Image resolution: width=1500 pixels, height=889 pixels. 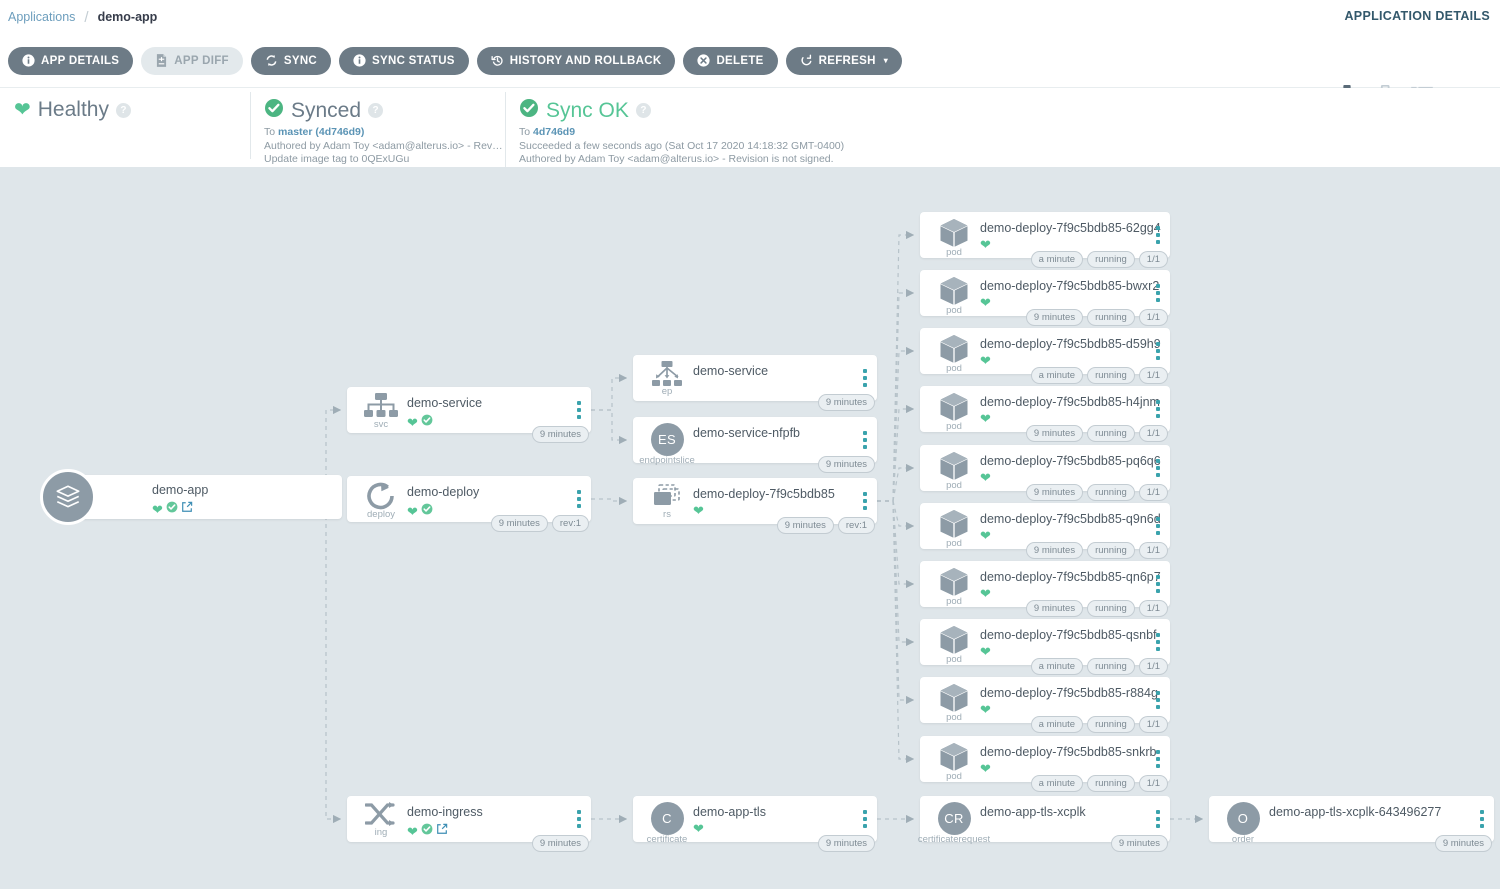 What do you see at coordinates (576, 60) in the screenshot?
I see `history-and-rollback-button: HISTORY AND ROLLBACK` at bounding box center [576, 60].